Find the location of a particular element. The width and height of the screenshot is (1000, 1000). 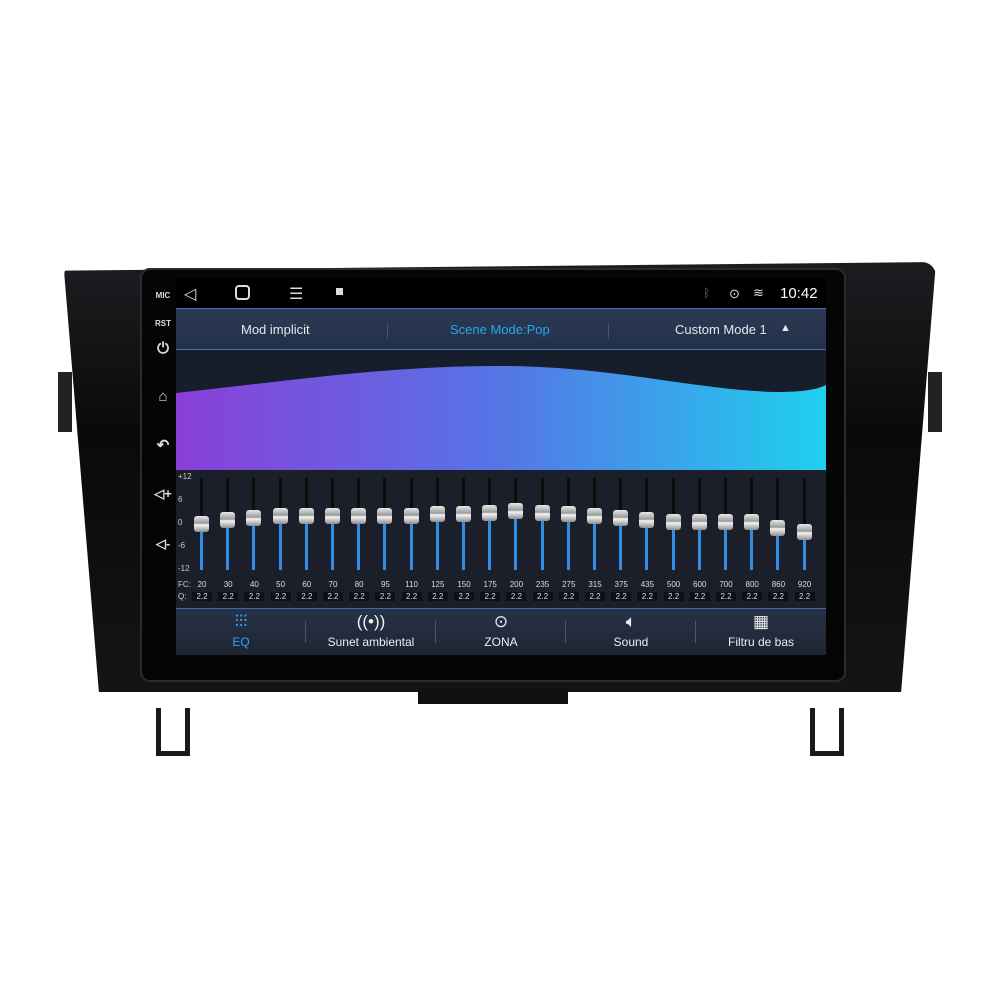

band-frequency: 95 is located at coordinates (385, 584).